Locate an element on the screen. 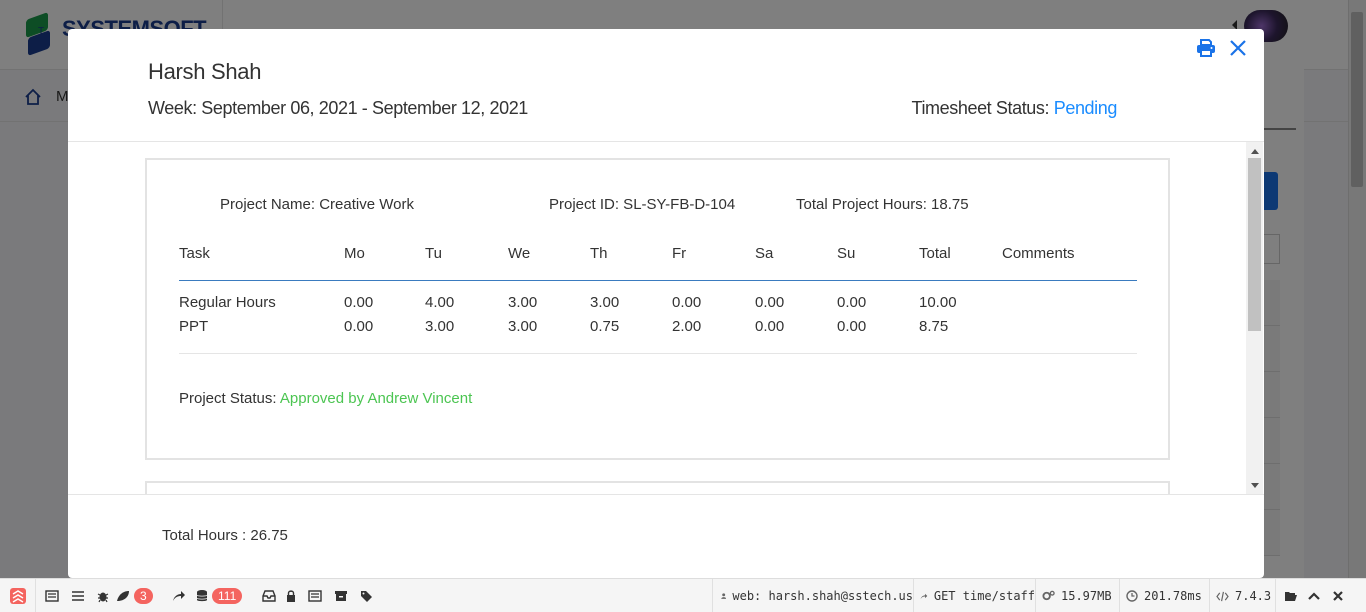 This screenshot has width=1366, height=612. row-divider is located at coordinates (658, 353).